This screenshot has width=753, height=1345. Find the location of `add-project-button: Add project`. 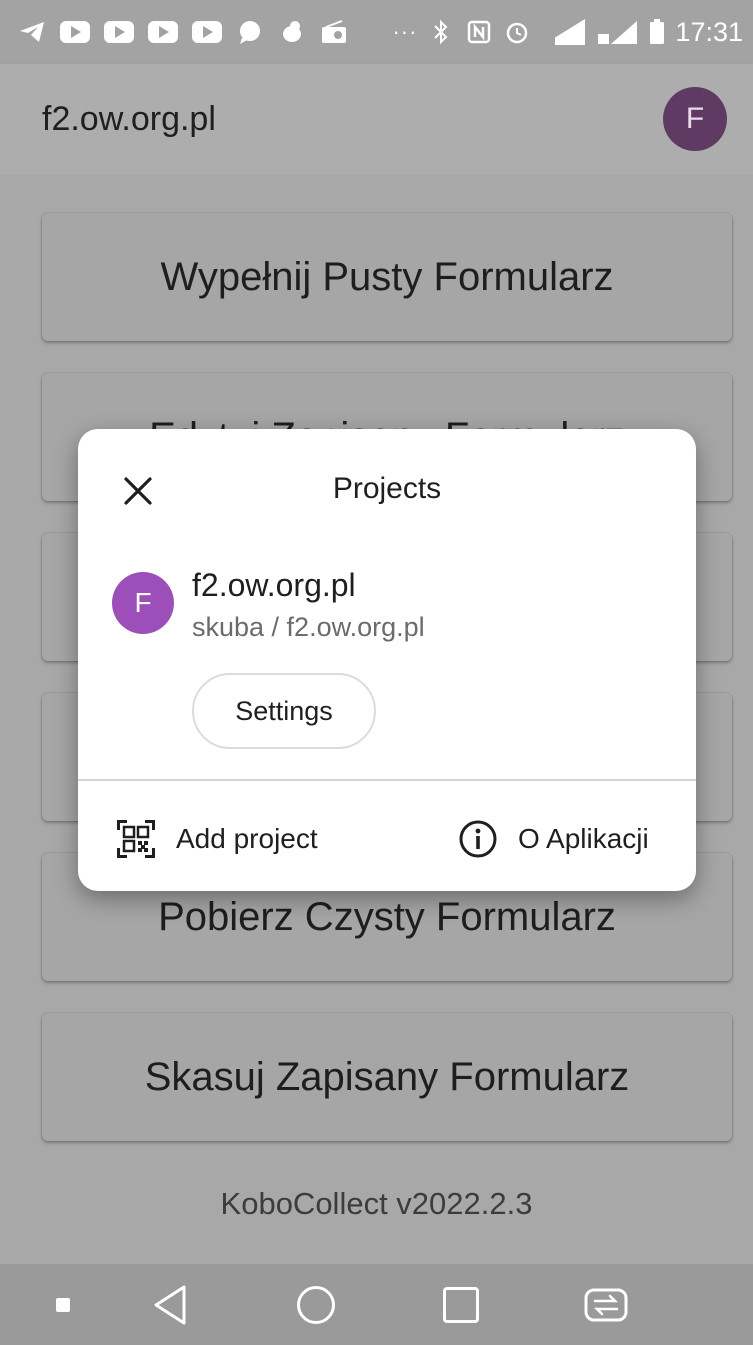

add-project-button: Add project is located at coordinates (216, 839).